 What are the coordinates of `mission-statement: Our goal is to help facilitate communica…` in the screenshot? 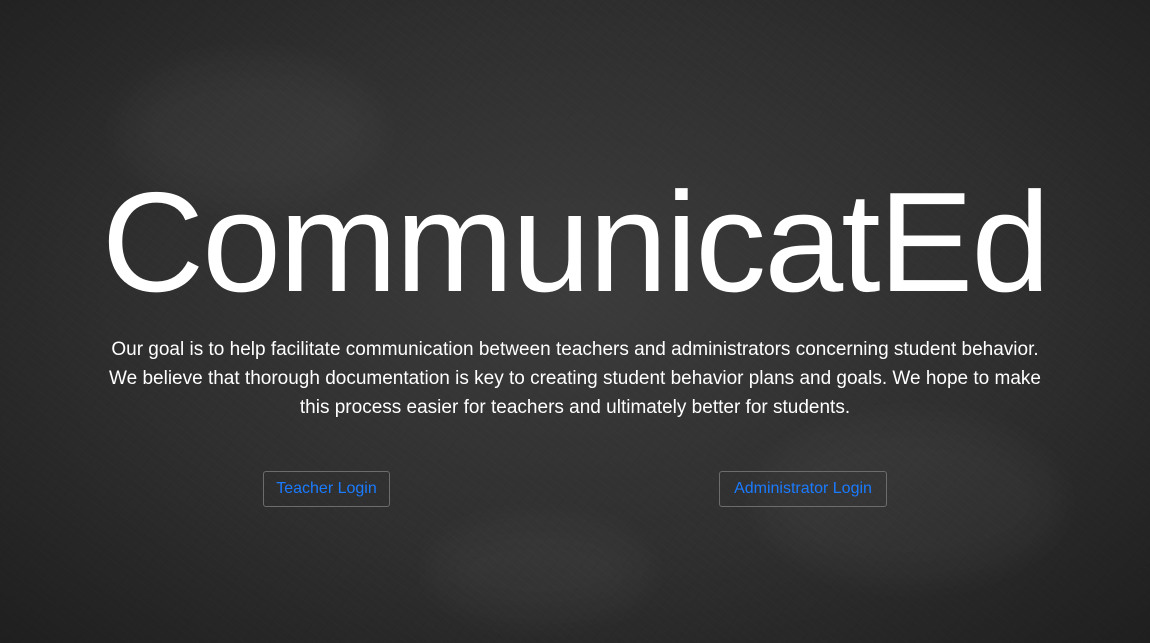 It's located at (575, 378).